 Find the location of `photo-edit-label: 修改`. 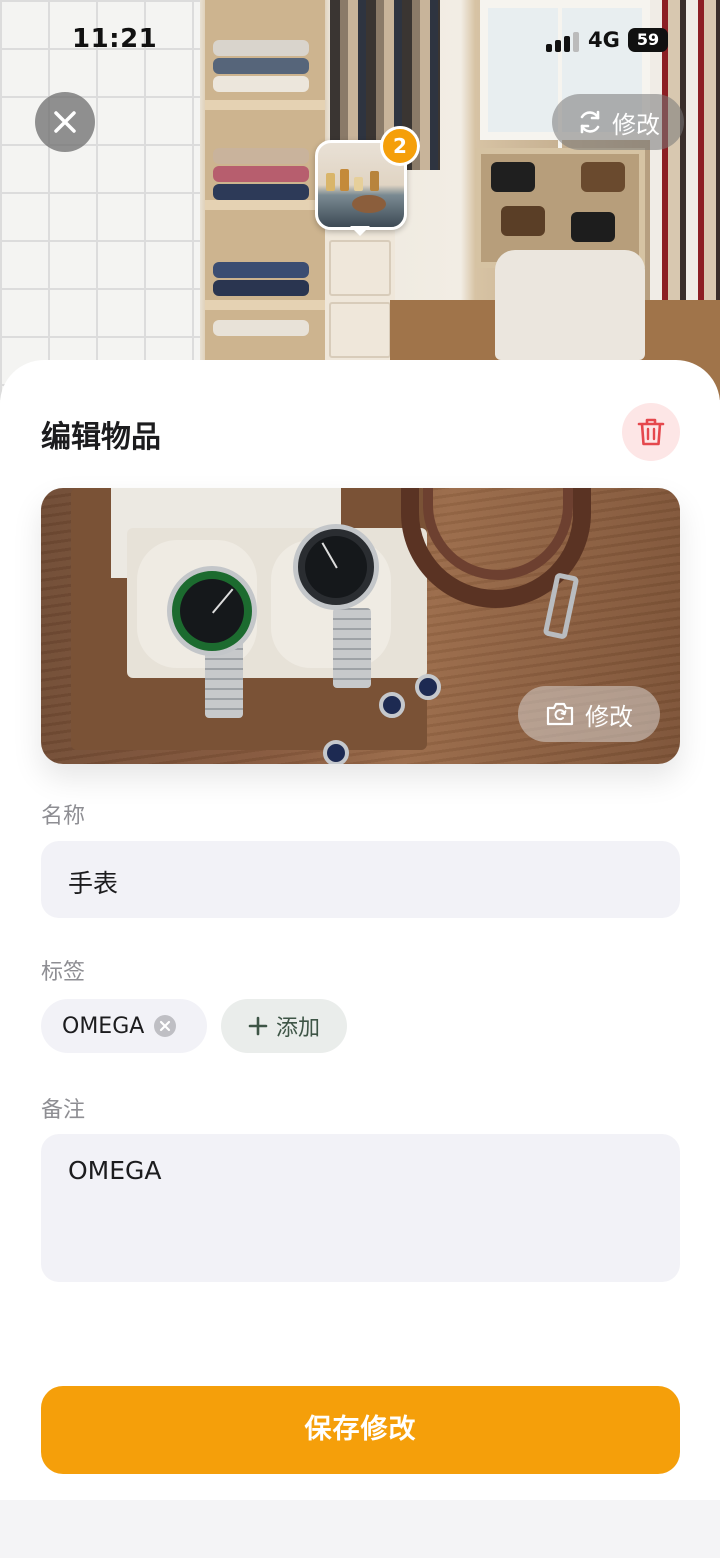

photo-edit-label: 修改 is located at coordinates (609, 716).